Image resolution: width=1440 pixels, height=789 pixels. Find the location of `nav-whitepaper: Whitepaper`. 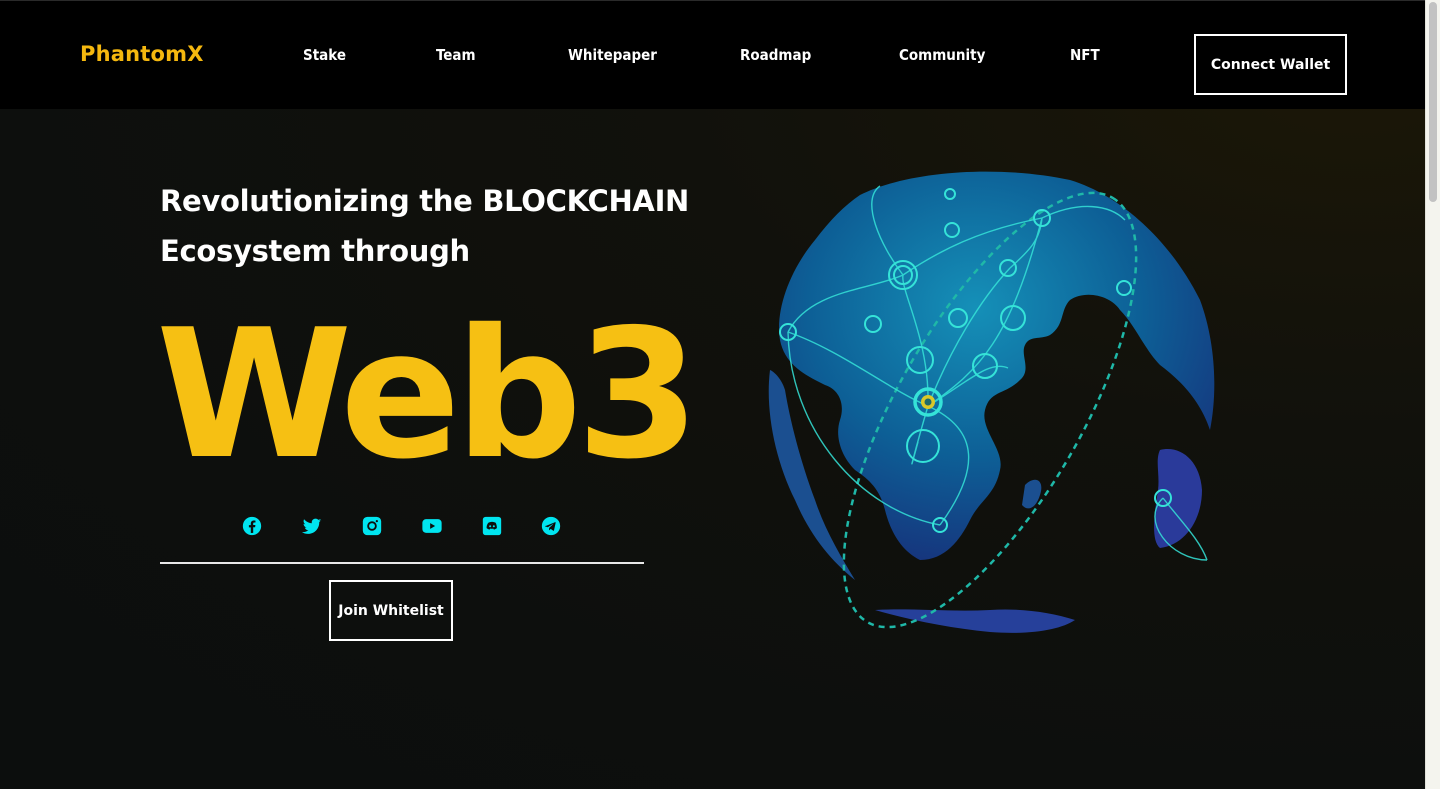

nav-whitepaper: Whitepaper is located at coordinates (612, 55).